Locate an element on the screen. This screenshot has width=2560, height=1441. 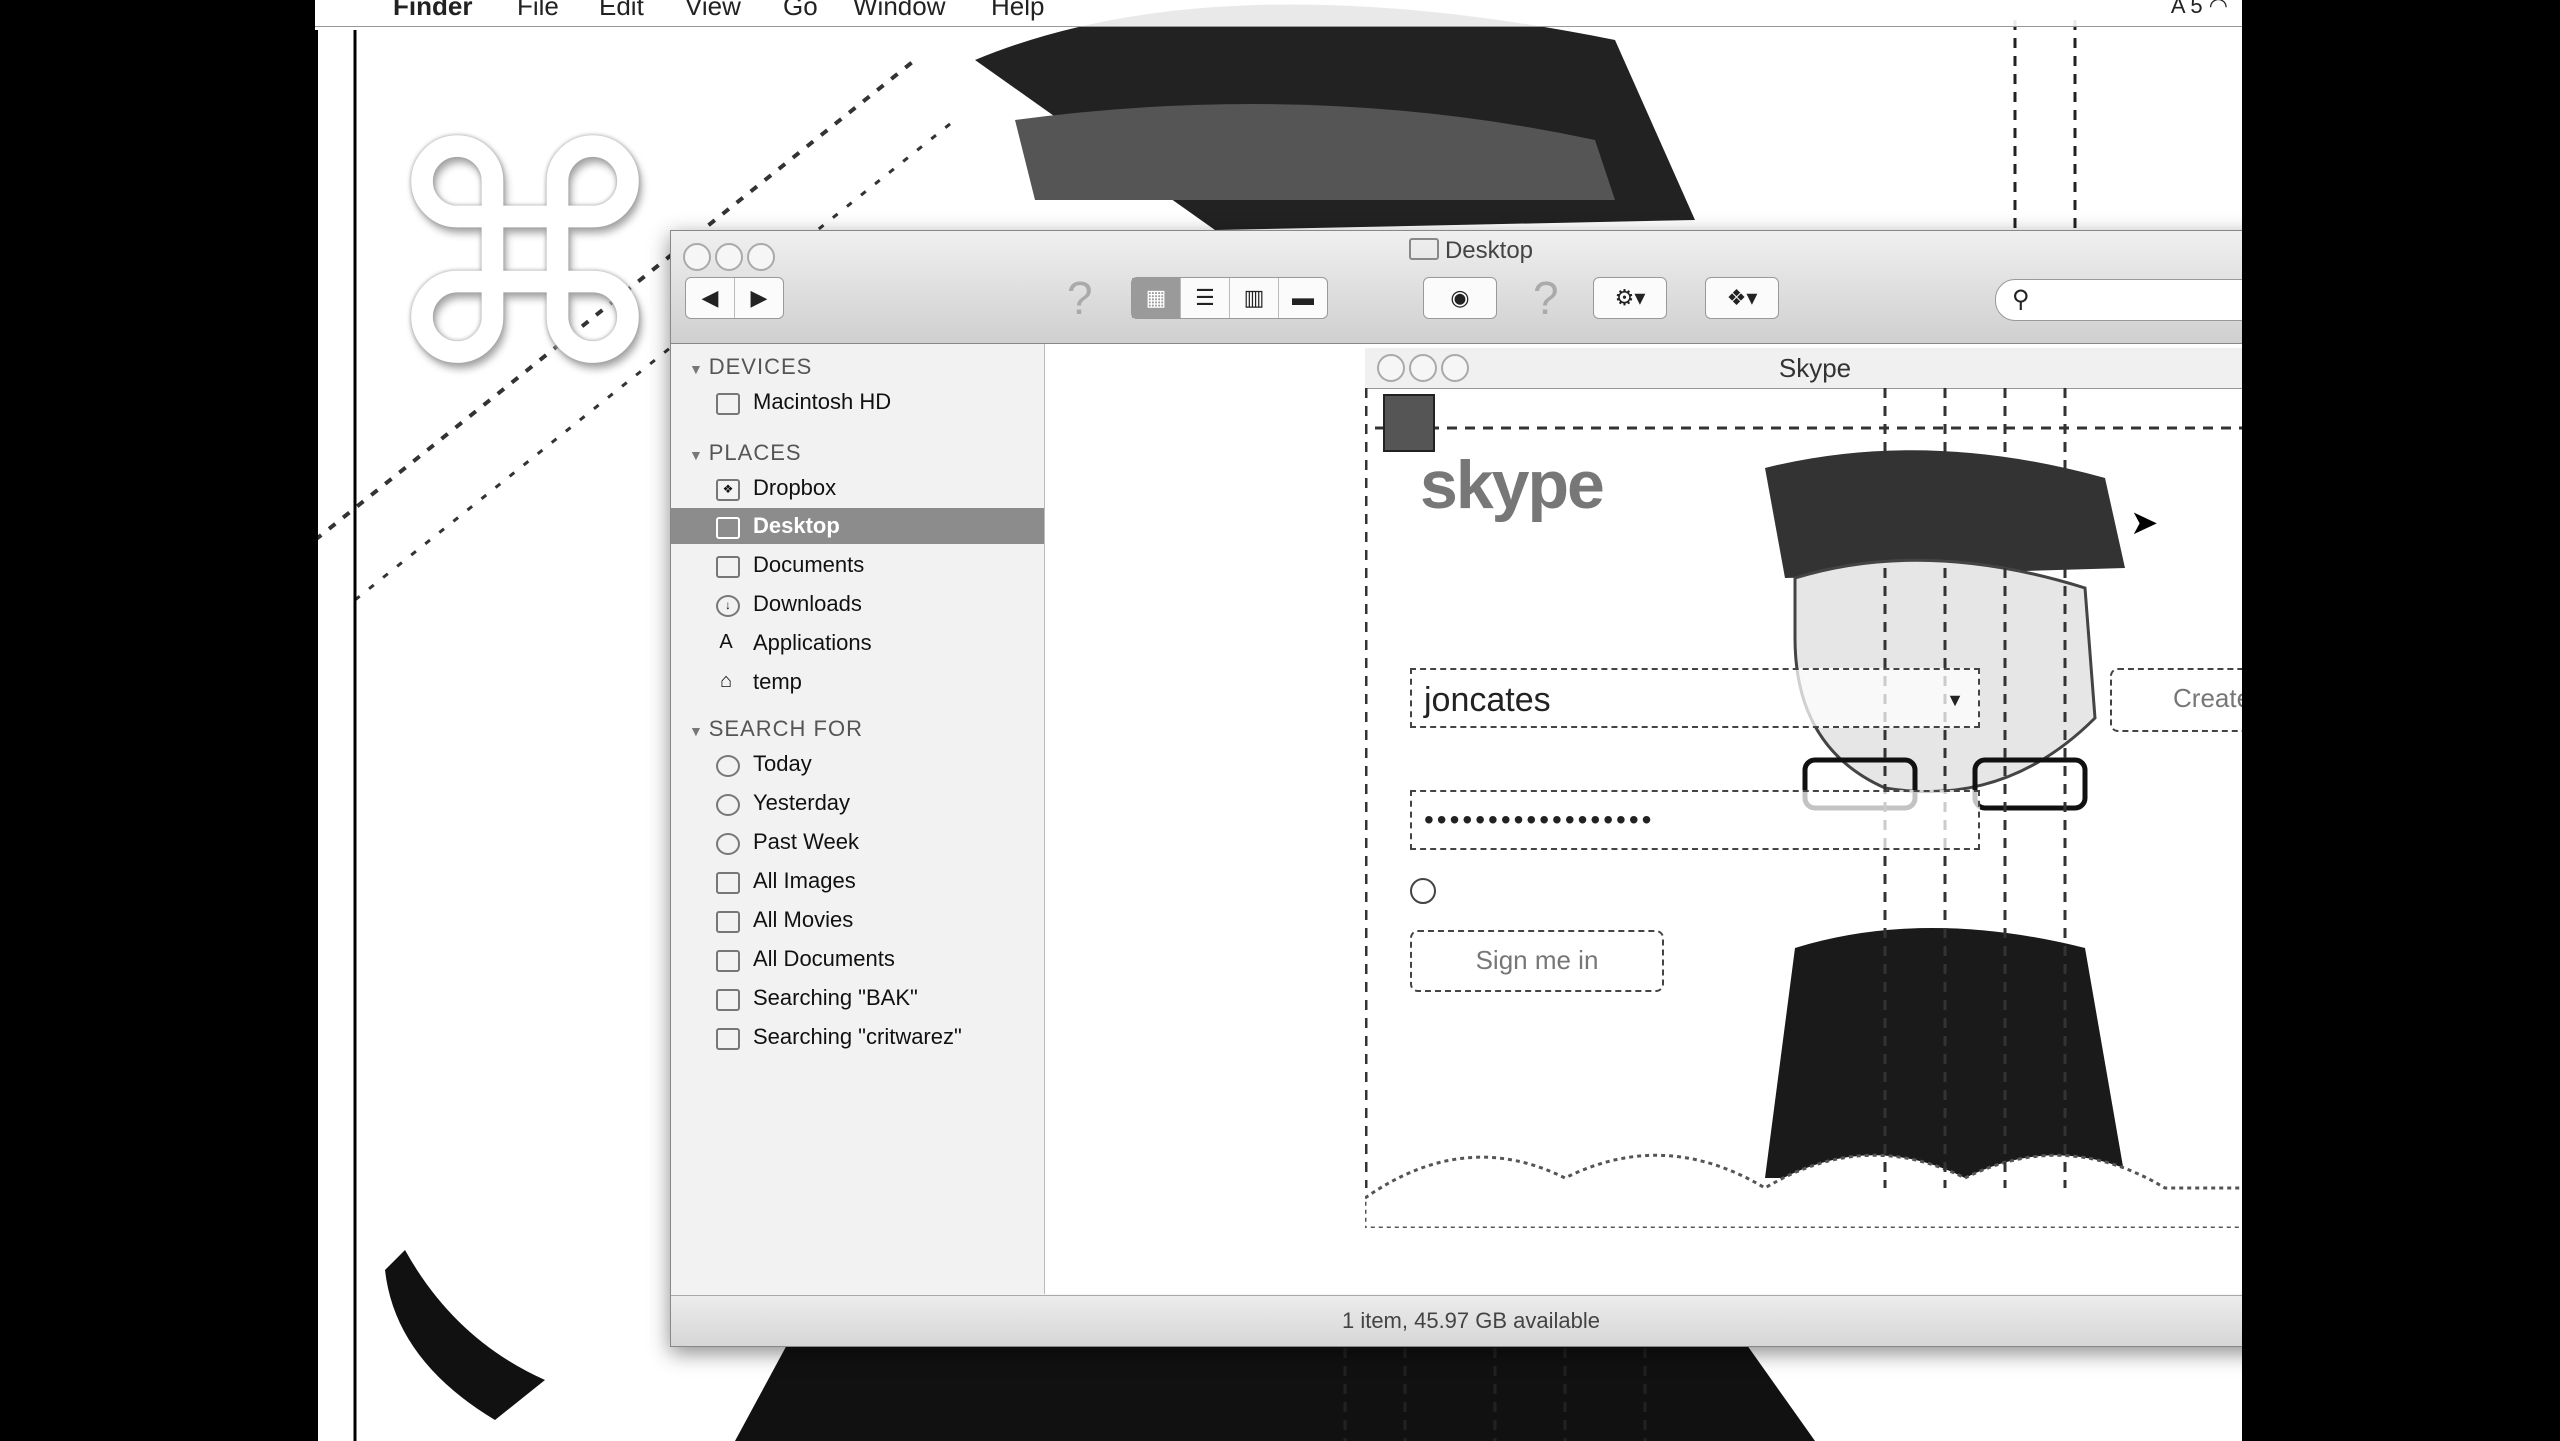
sidebar-item-label: All Documents is located at coordinates (824, 958).